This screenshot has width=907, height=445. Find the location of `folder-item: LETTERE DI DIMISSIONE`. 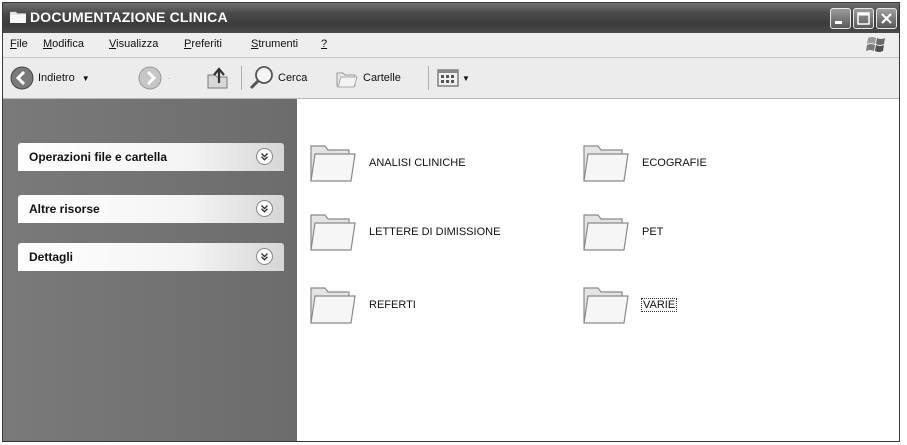

folder-item: LETTERE DI DIMISSIONE is located at coordinates (434, 234).